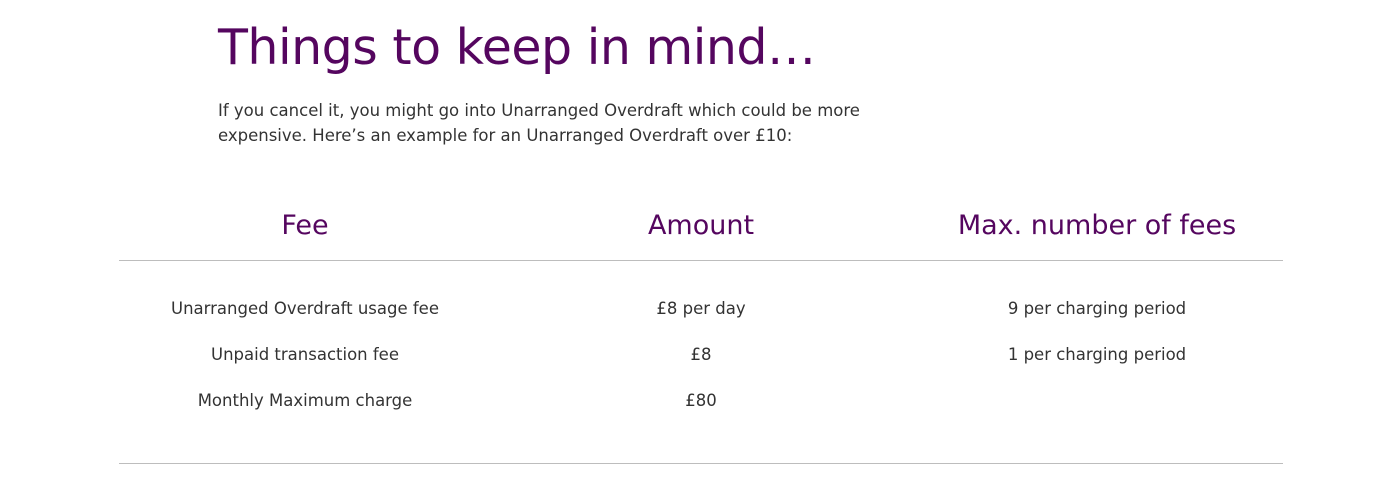 The width and height of the screenshot is (1398, 489). I want to click on header-row: Fee Amount Max. number of fees, so click(701, 225).